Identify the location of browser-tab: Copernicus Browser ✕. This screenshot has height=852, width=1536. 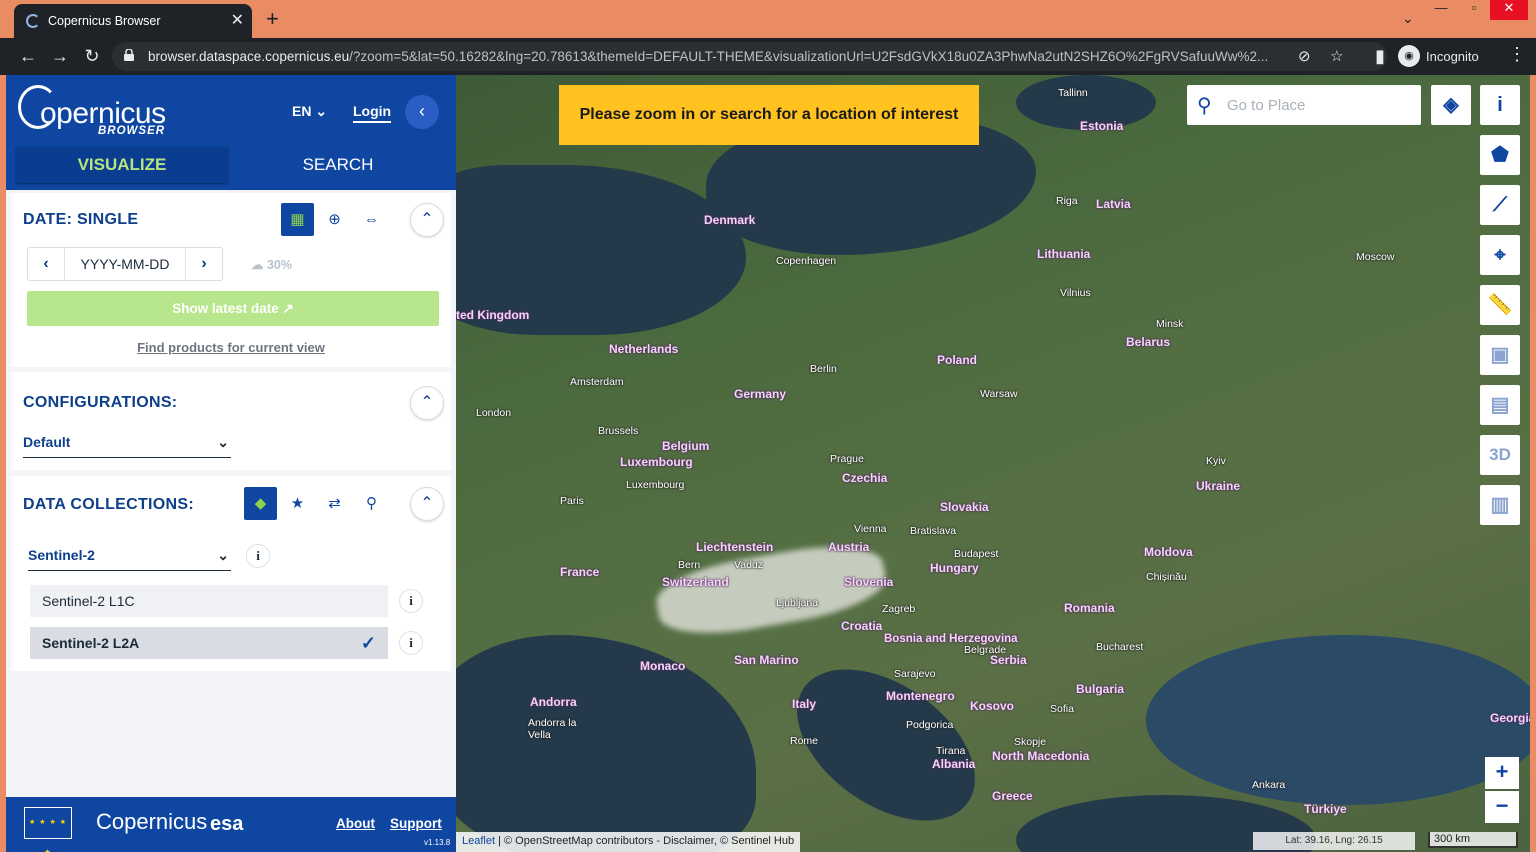
(133, 21).